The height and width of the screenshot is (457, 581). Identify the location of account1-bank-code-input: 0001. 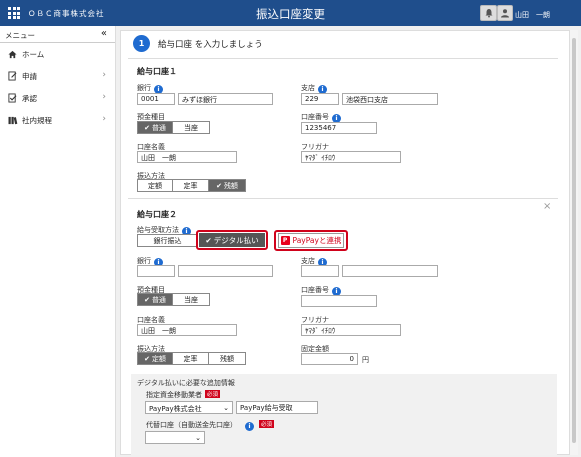
(156, 99).